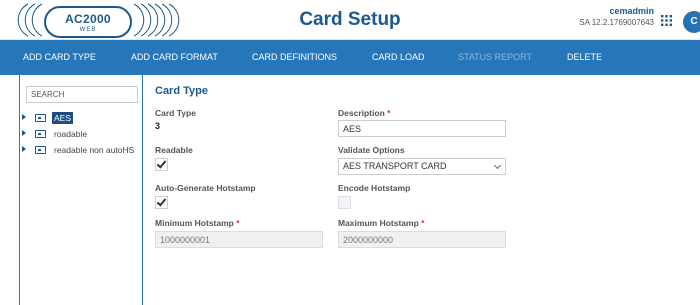 The height and width of the screenshot is (305, 700). What do you see at coordinates (294, 57) in the screenshot?
I see `nav-card-definitions: CARD DEFINITIONS` at bounding box center [294, 57].